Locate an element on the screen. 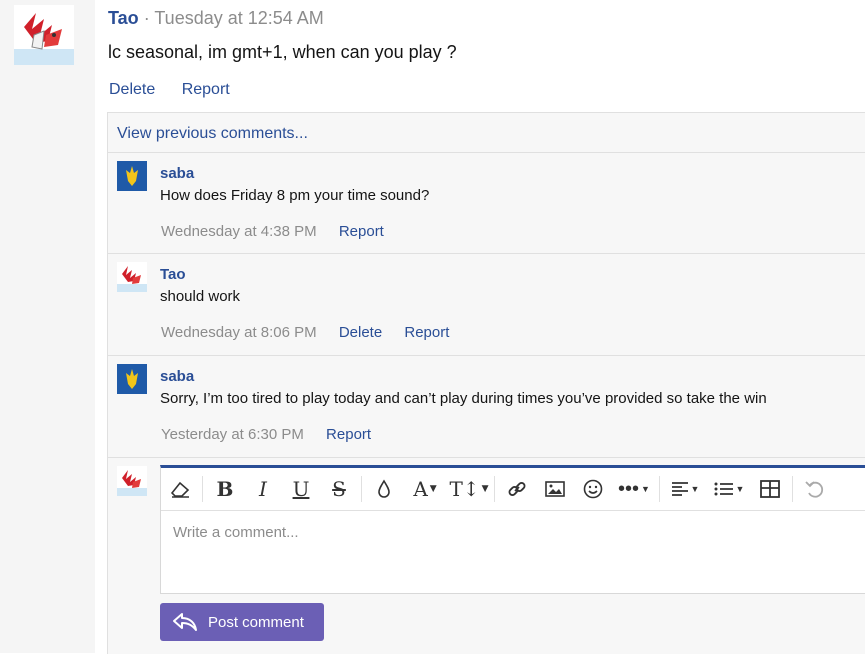 This screenshot has width=865, height=655. post-author: Tao is located at coordinates (123, 18).